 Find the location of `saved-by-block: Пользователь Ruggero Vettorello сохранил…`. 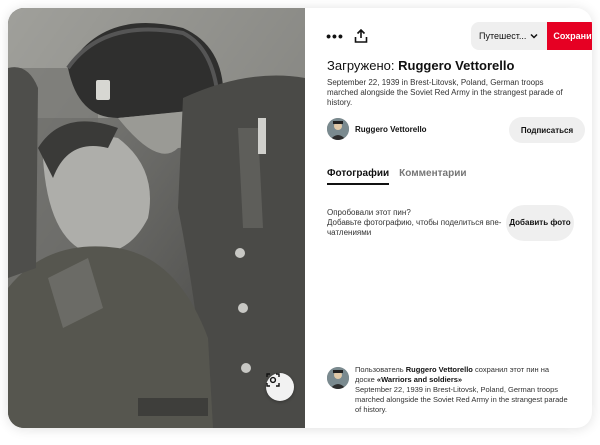

saved-by-block: Пользователь Ruggero Vettorello сохранил… is located at coordinates (448, 390).